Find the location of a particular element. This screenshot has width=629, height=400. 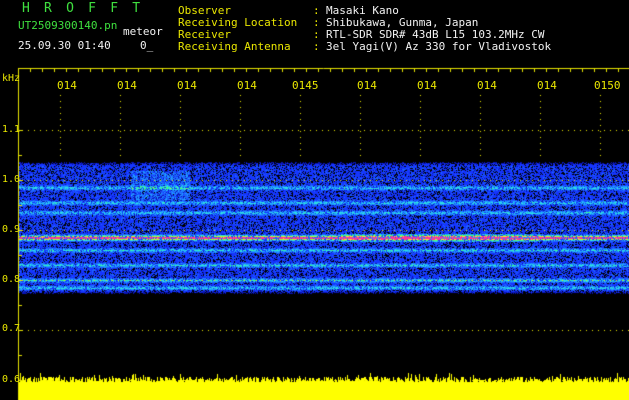

antenna-colon: : is located at coordinates (316, 46).